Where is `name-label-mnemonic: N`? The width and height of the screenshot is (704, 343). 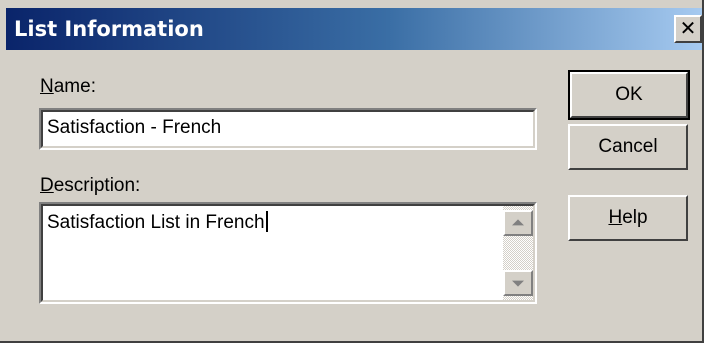 name-label-mnemonic: N is located at coordinates (47, 86).